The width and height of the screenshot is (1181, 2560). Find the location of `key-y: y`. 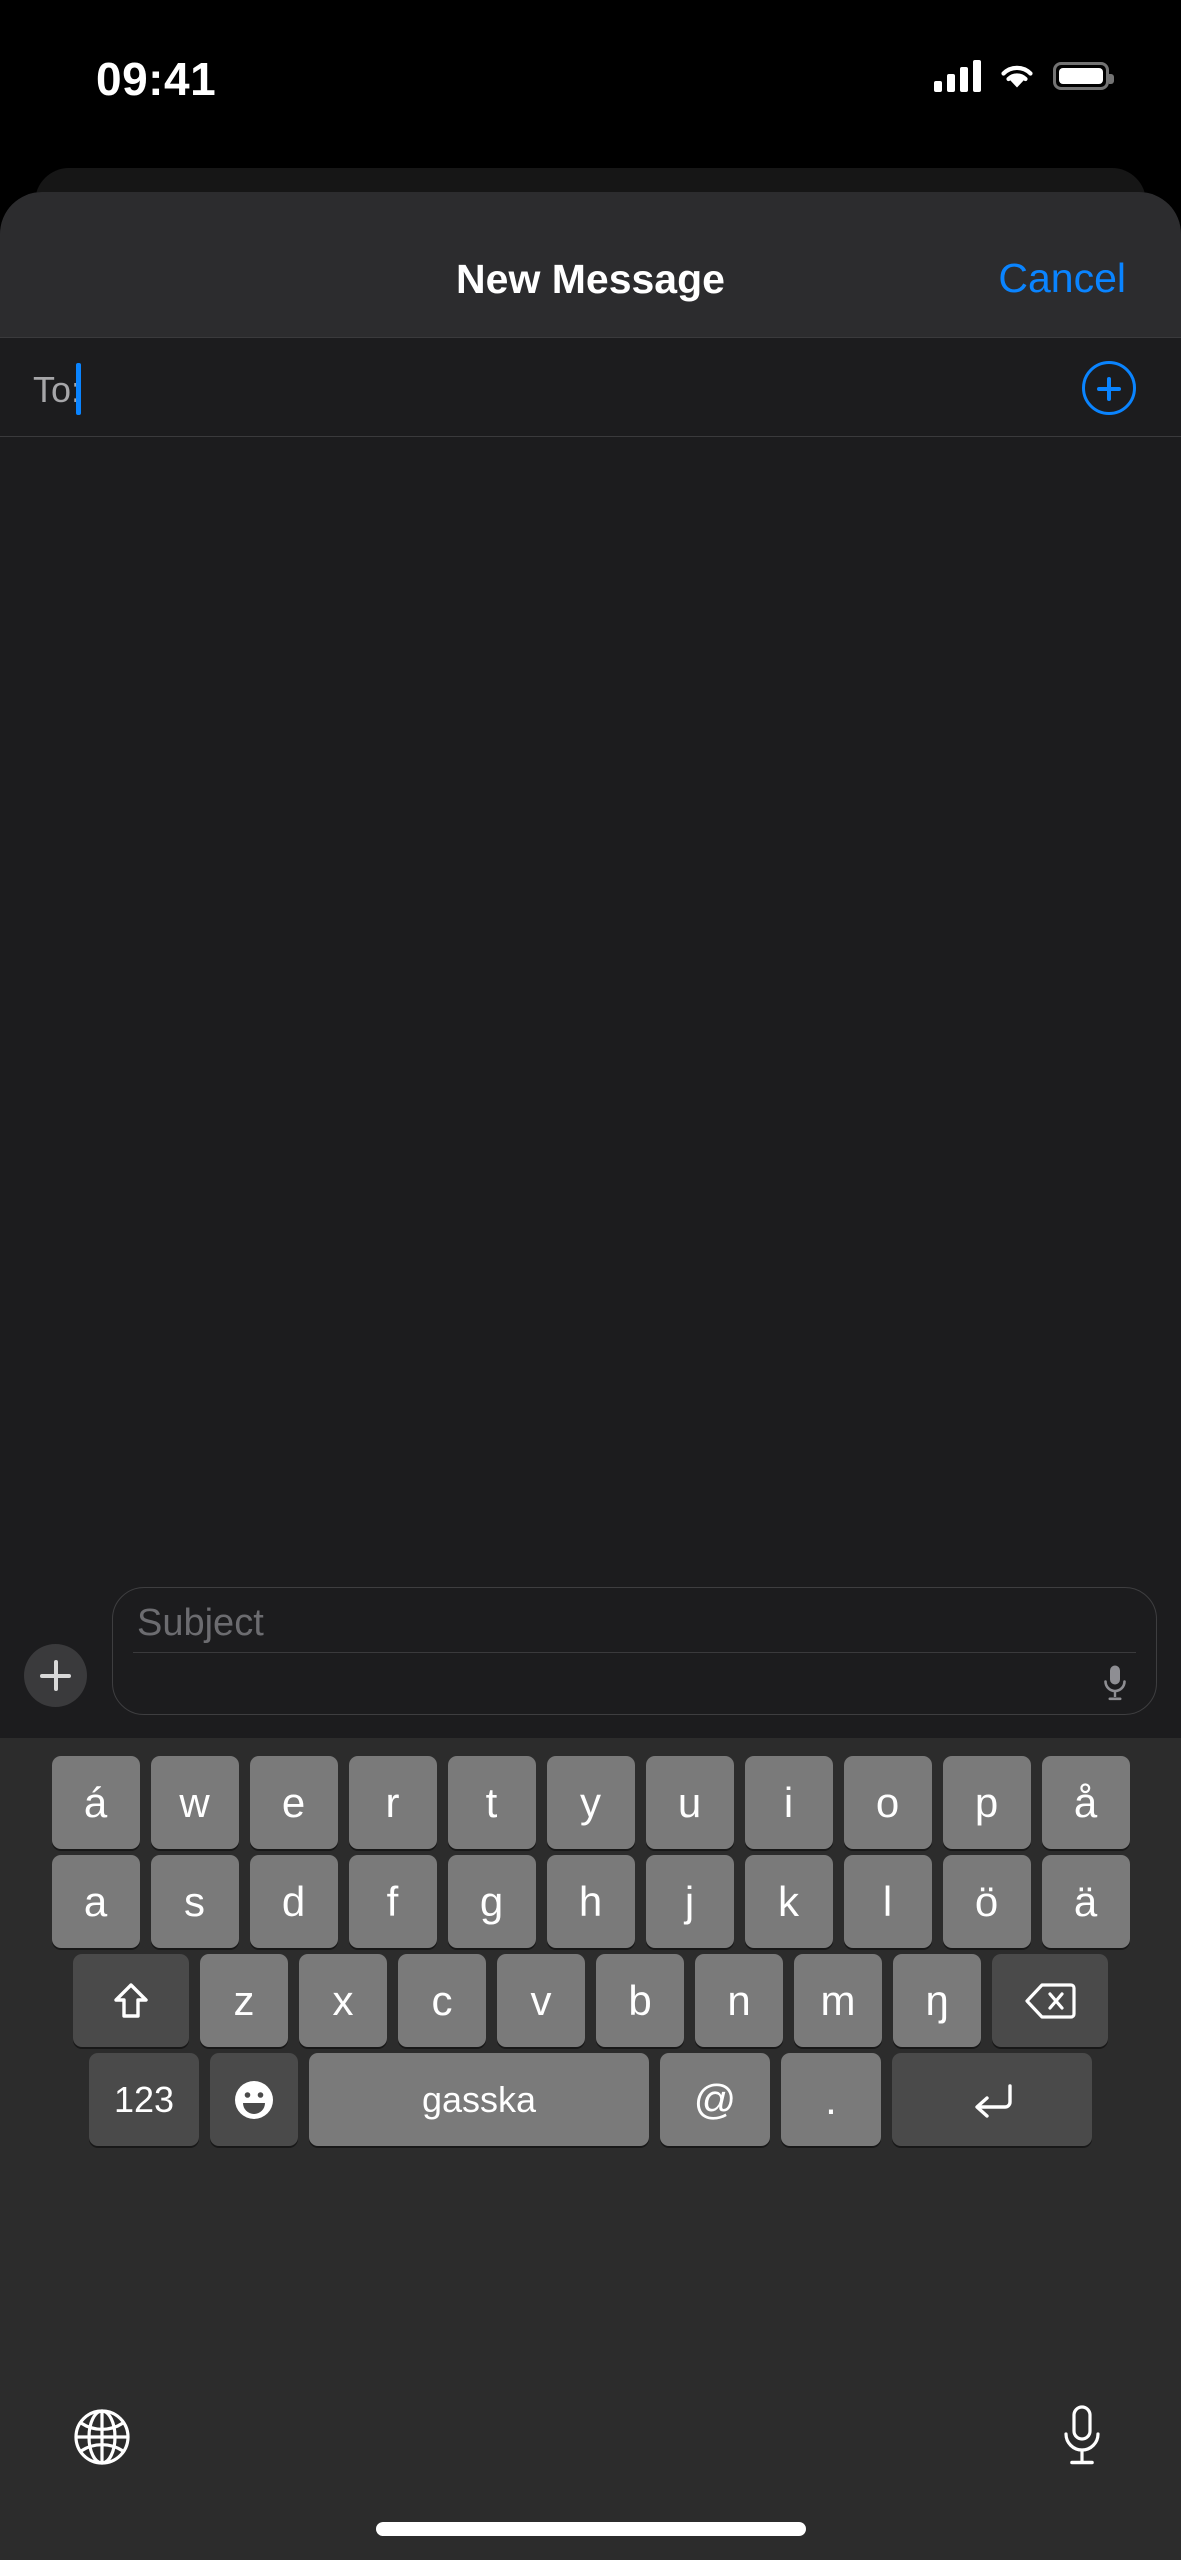

key-y: y is located at coordinates (590, 1802).